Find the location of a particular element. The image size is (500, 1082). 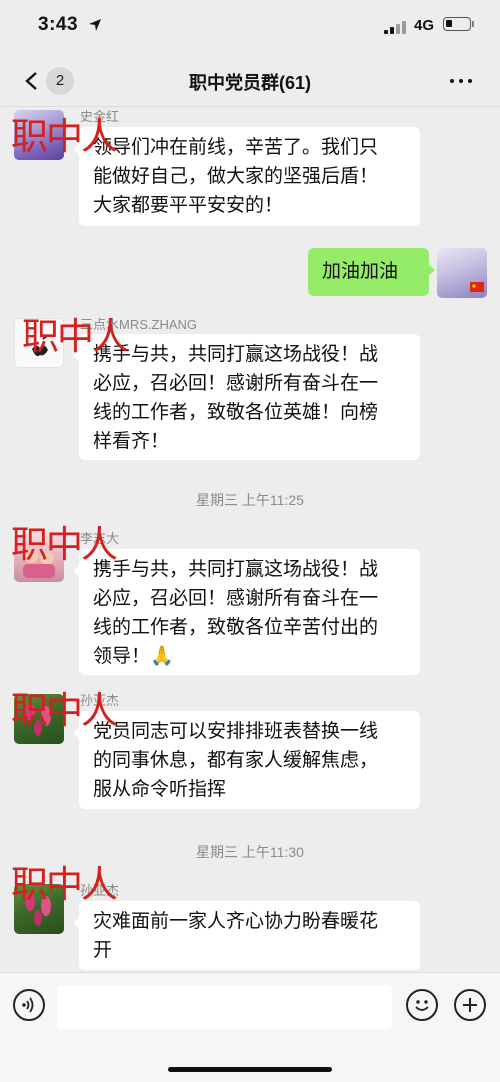

message-line: 能做好自己，做大家的坚强后盾！ is located at coordinates (236, 176).